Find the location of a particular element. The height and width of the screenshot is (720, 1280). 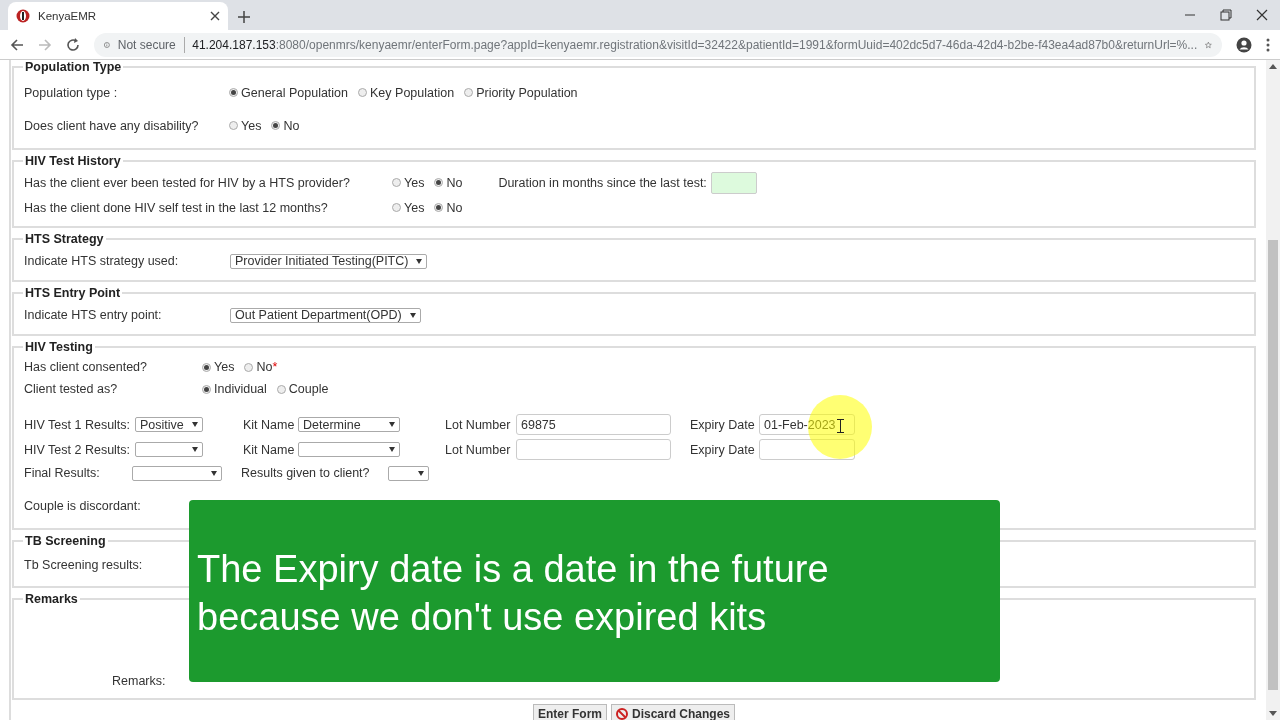

radio-label: Couple is located at coordinates (308, 389).